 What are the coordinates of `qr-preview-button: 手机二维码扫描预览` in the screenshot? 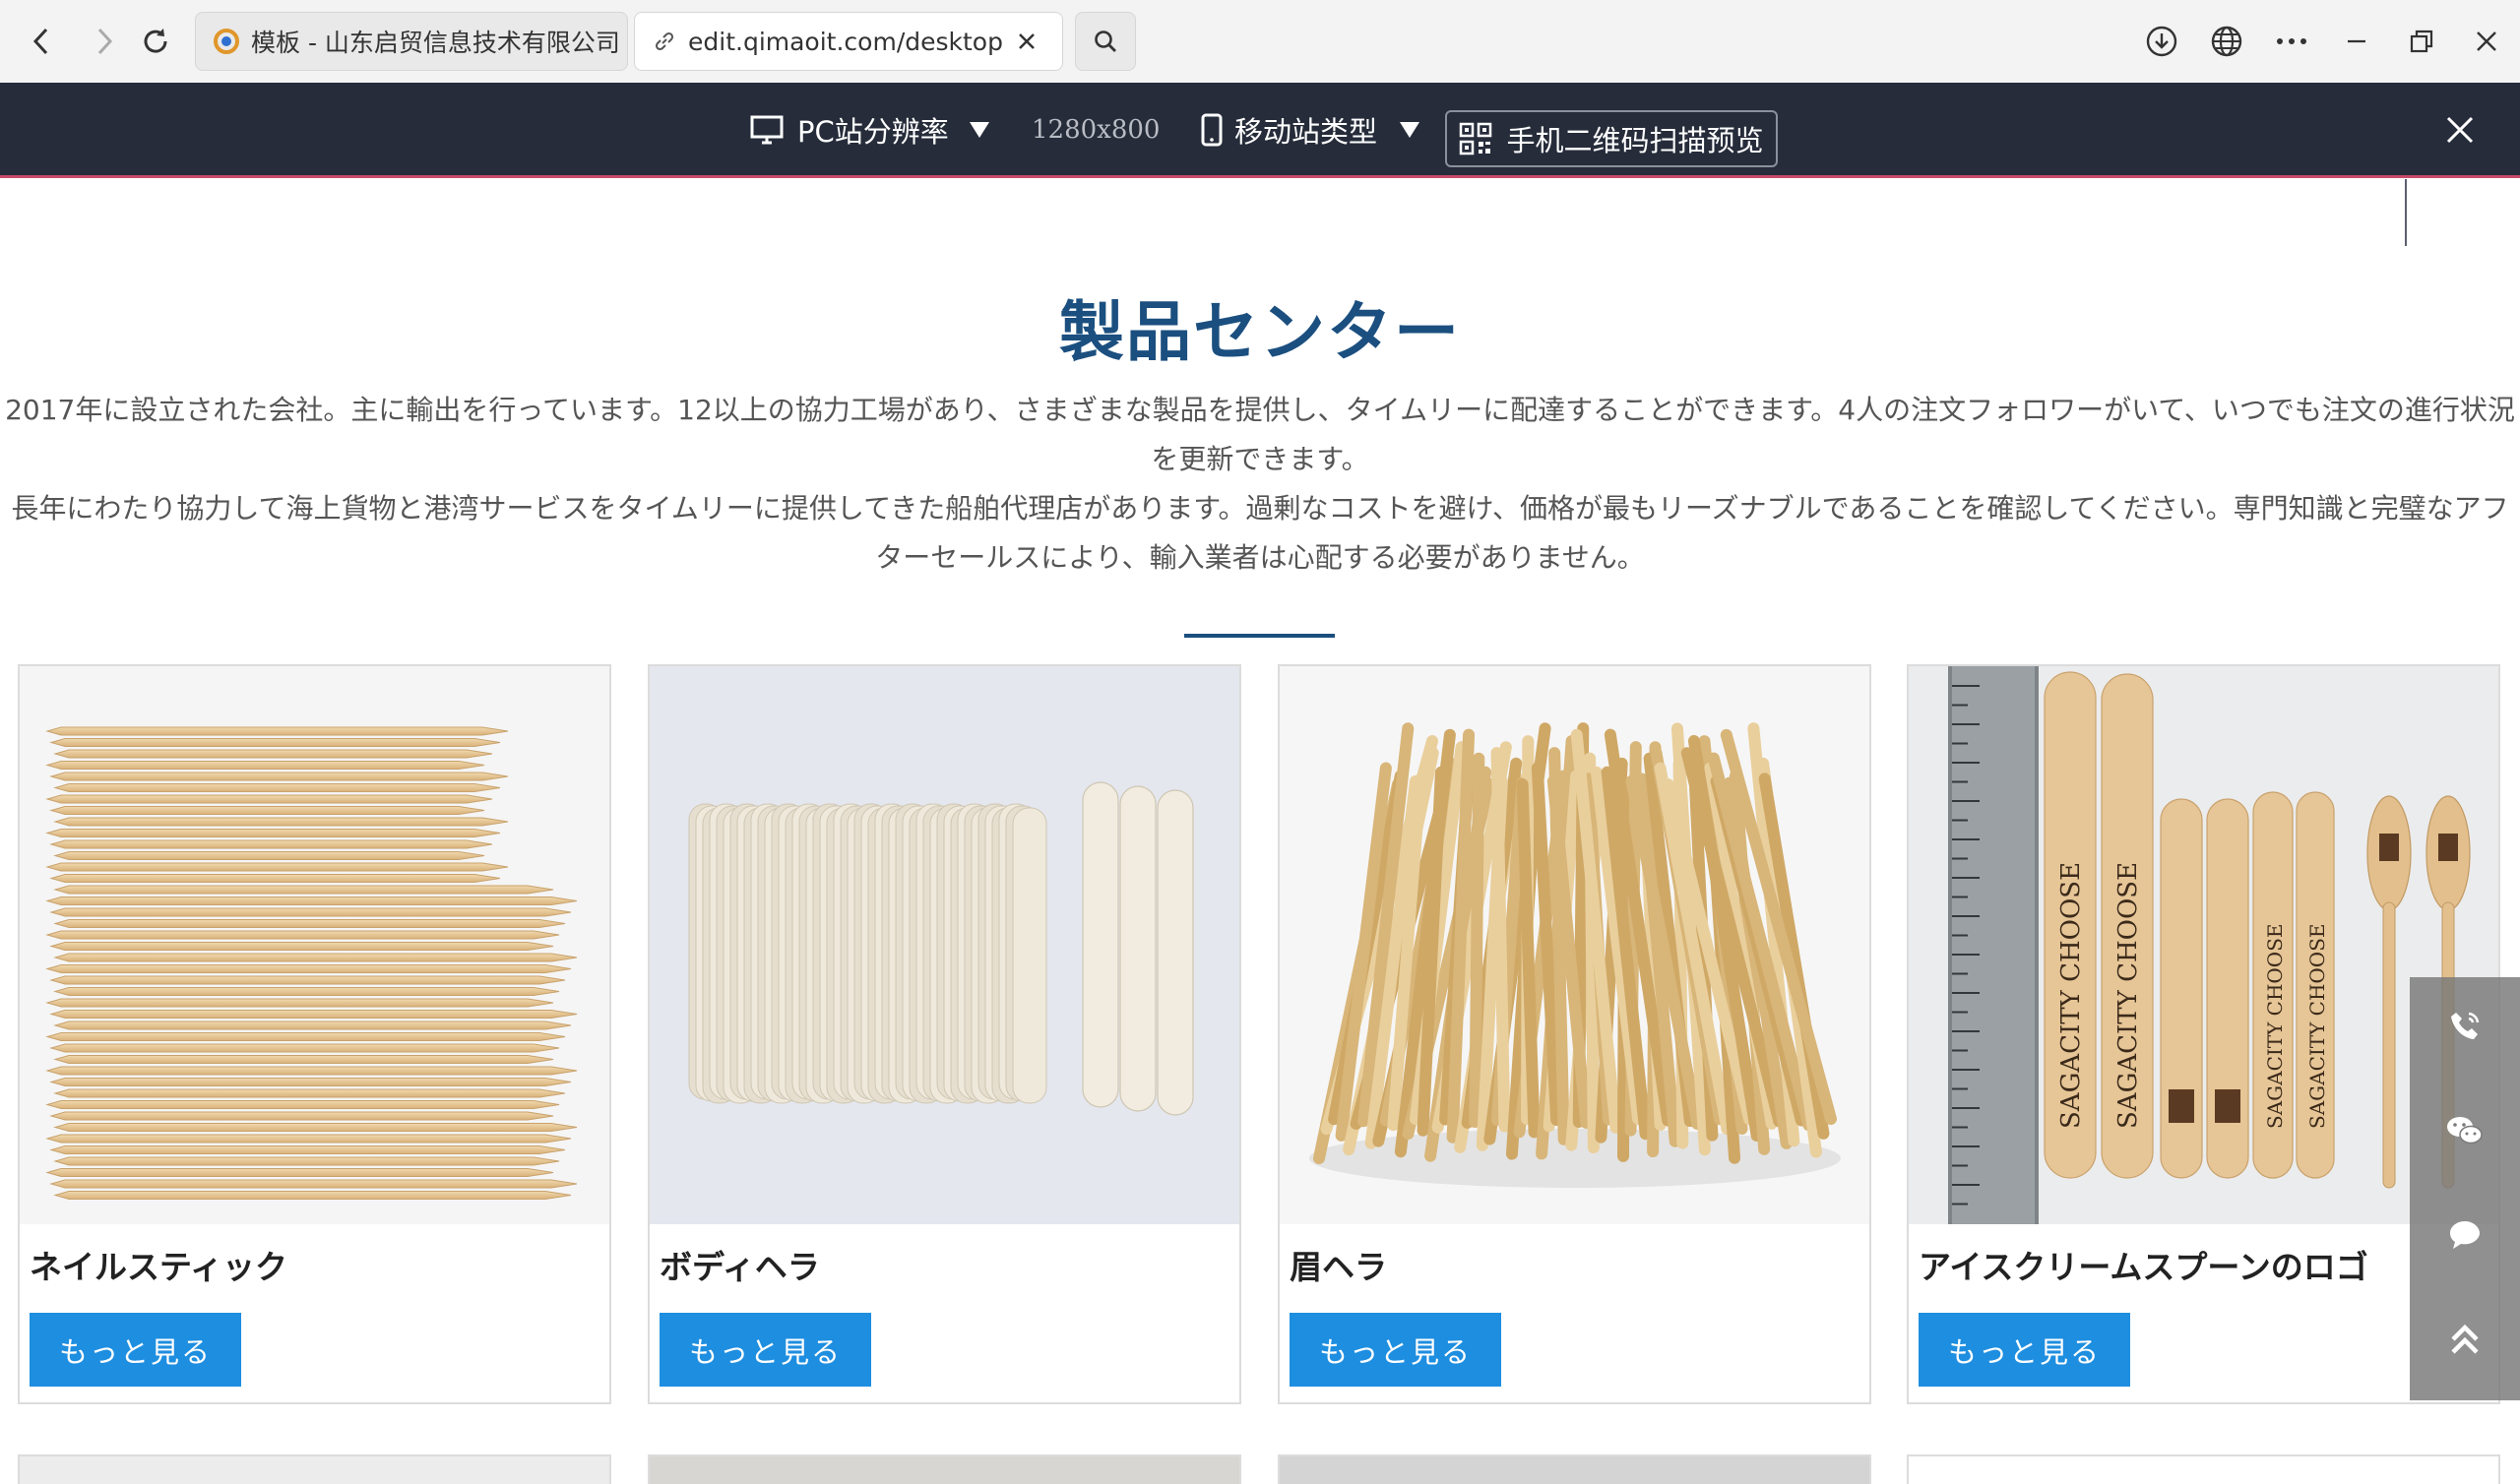 It's located at (1611, 139).